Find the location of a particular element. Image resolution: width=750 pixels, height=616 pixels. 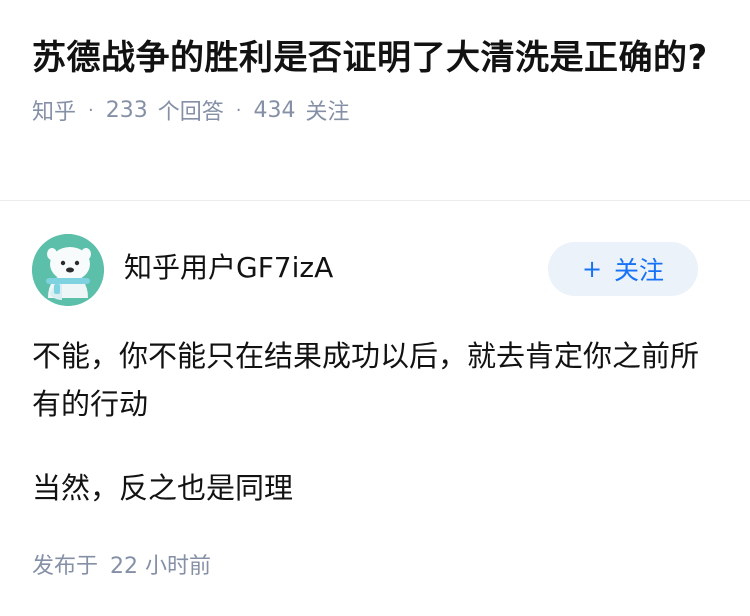

question-title: 苏德战争的胜利是否证明了大清洗是正确的? is located at coordinates (377, 58).